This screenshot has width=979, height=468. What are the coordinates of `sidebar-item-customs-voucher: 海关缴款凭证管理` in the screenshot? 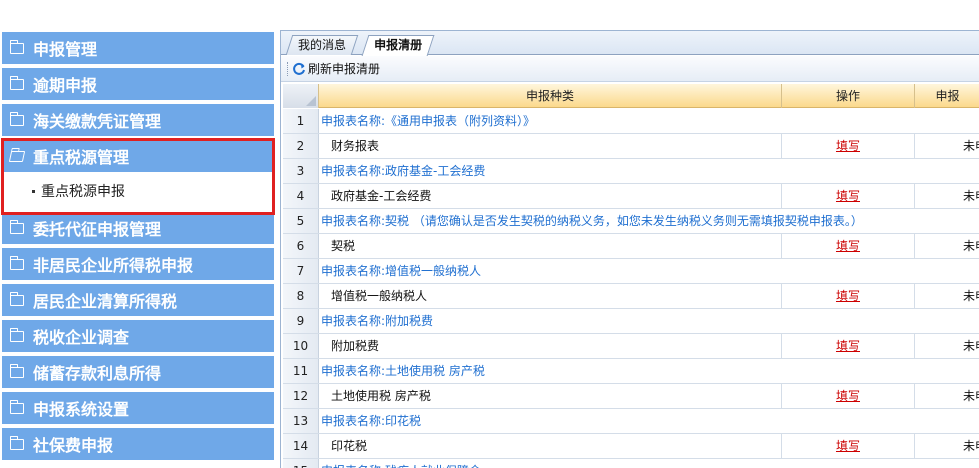 It's located at (138, 121).